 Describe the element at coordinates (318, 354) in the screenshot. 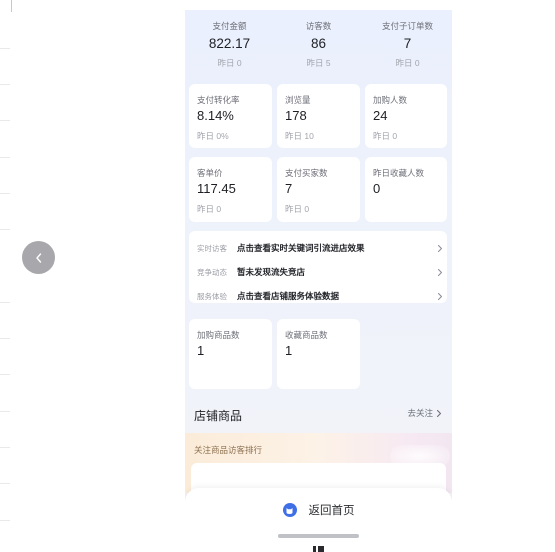

I see `goods-card-favorited-items: 收藏商品数 1` at that location.